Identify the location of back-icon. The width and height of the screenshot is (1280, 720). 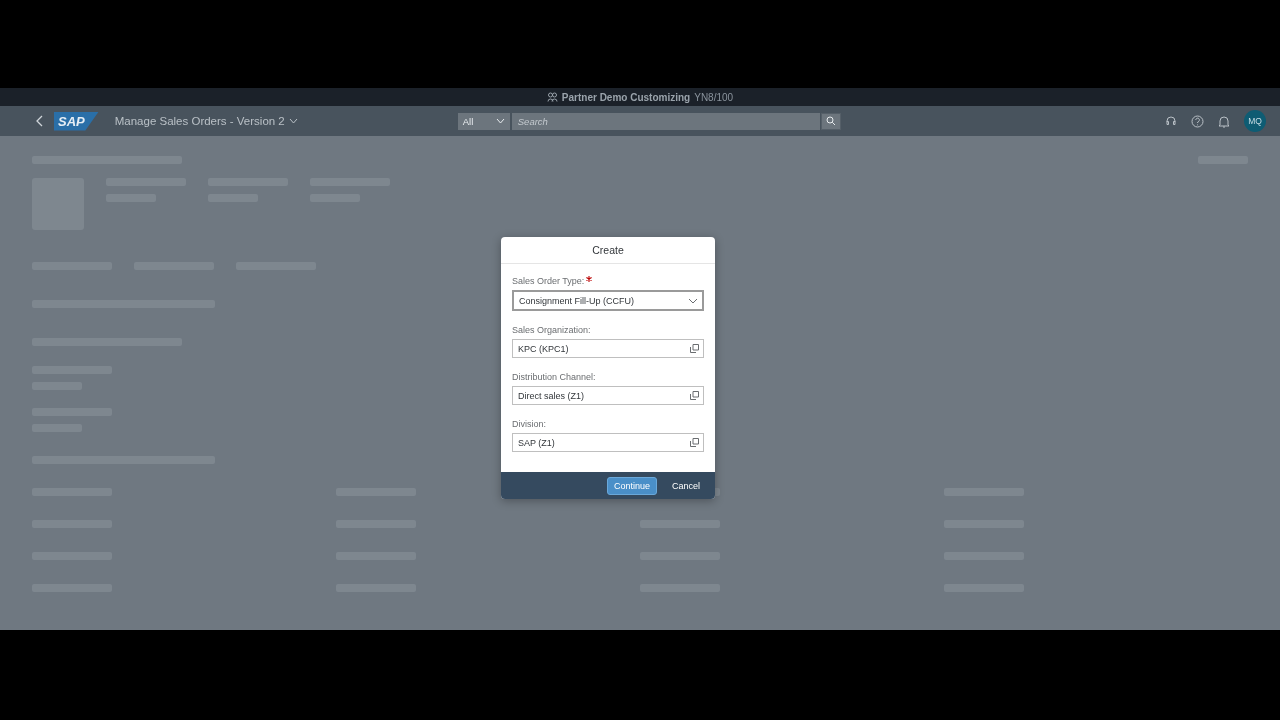
(40, 121).